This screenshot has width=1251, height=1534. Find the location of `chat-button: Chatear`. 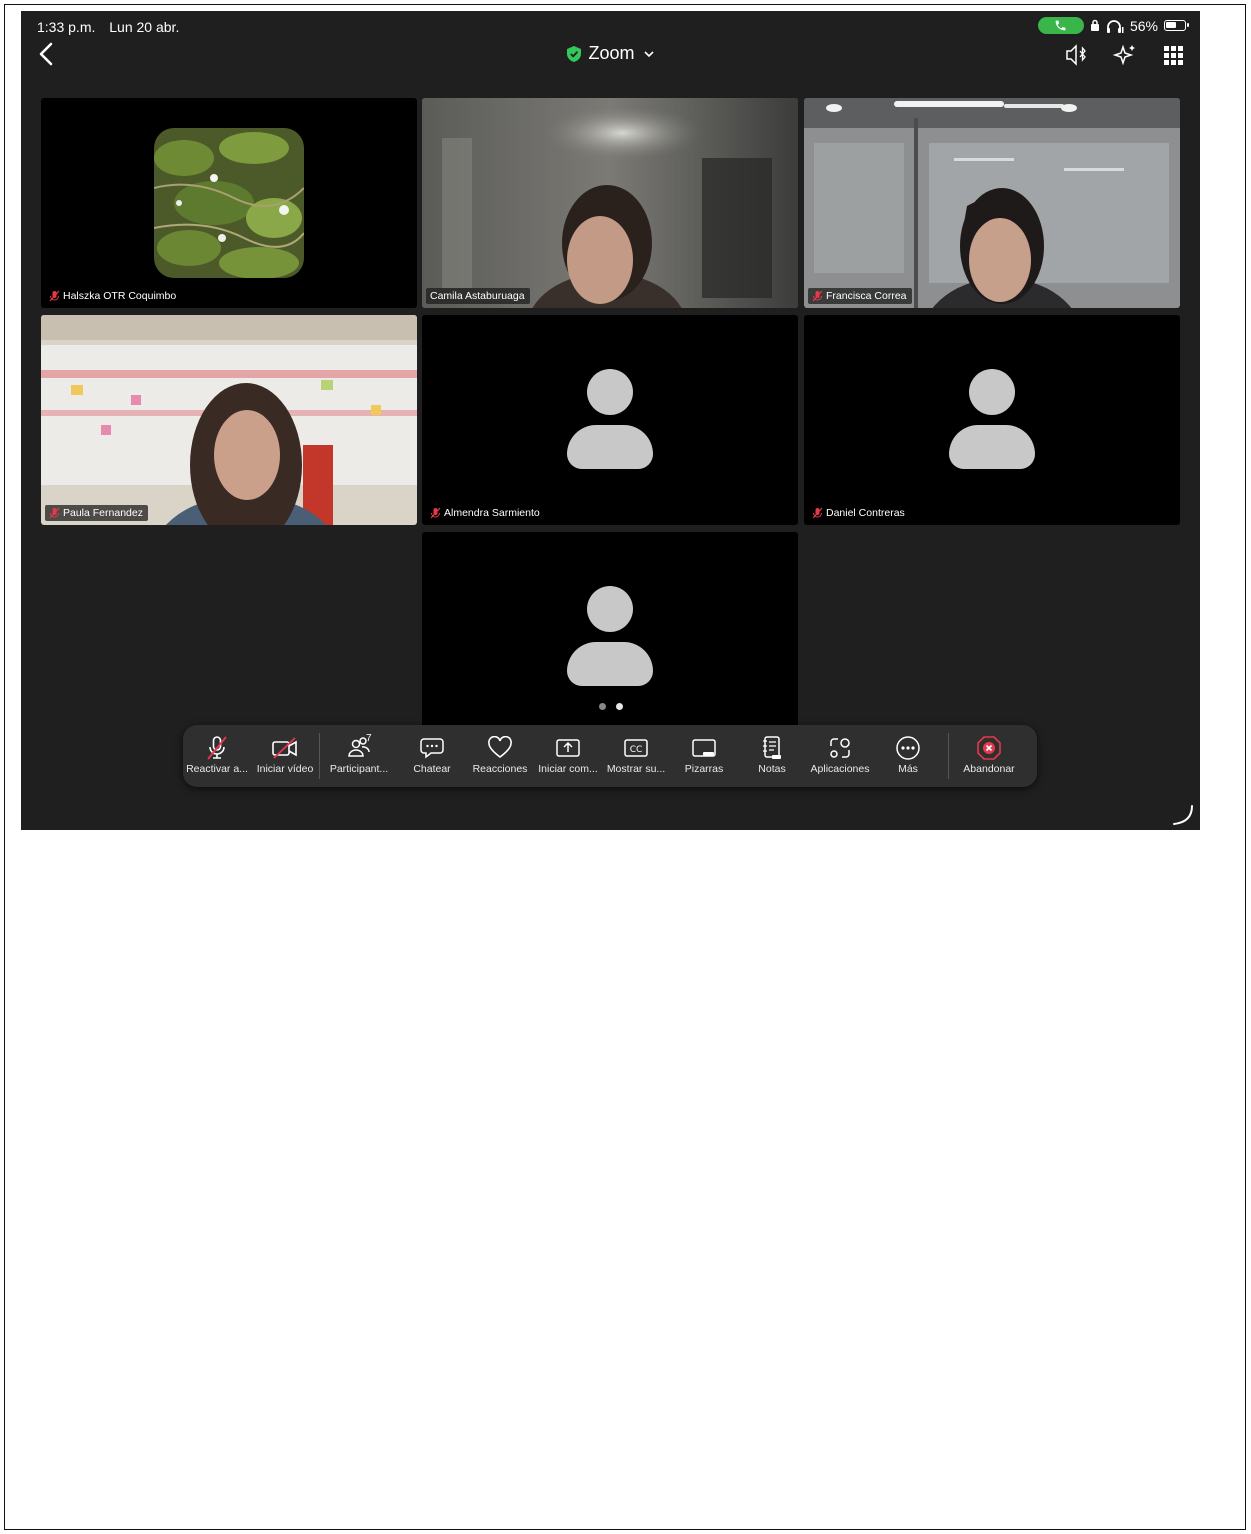

chat-button: Chatear is located at coordinates (432, 756).